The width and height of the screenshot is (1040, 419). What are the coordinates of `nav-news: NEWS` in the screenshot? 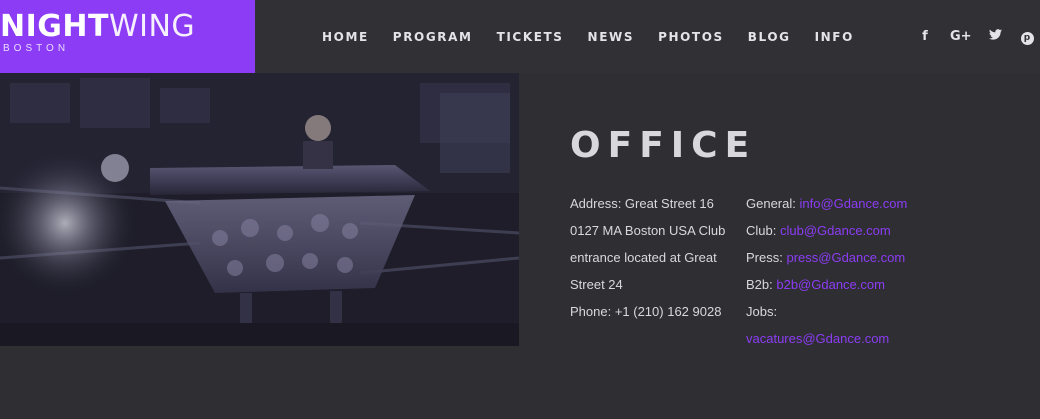 It's located at (611, 37).